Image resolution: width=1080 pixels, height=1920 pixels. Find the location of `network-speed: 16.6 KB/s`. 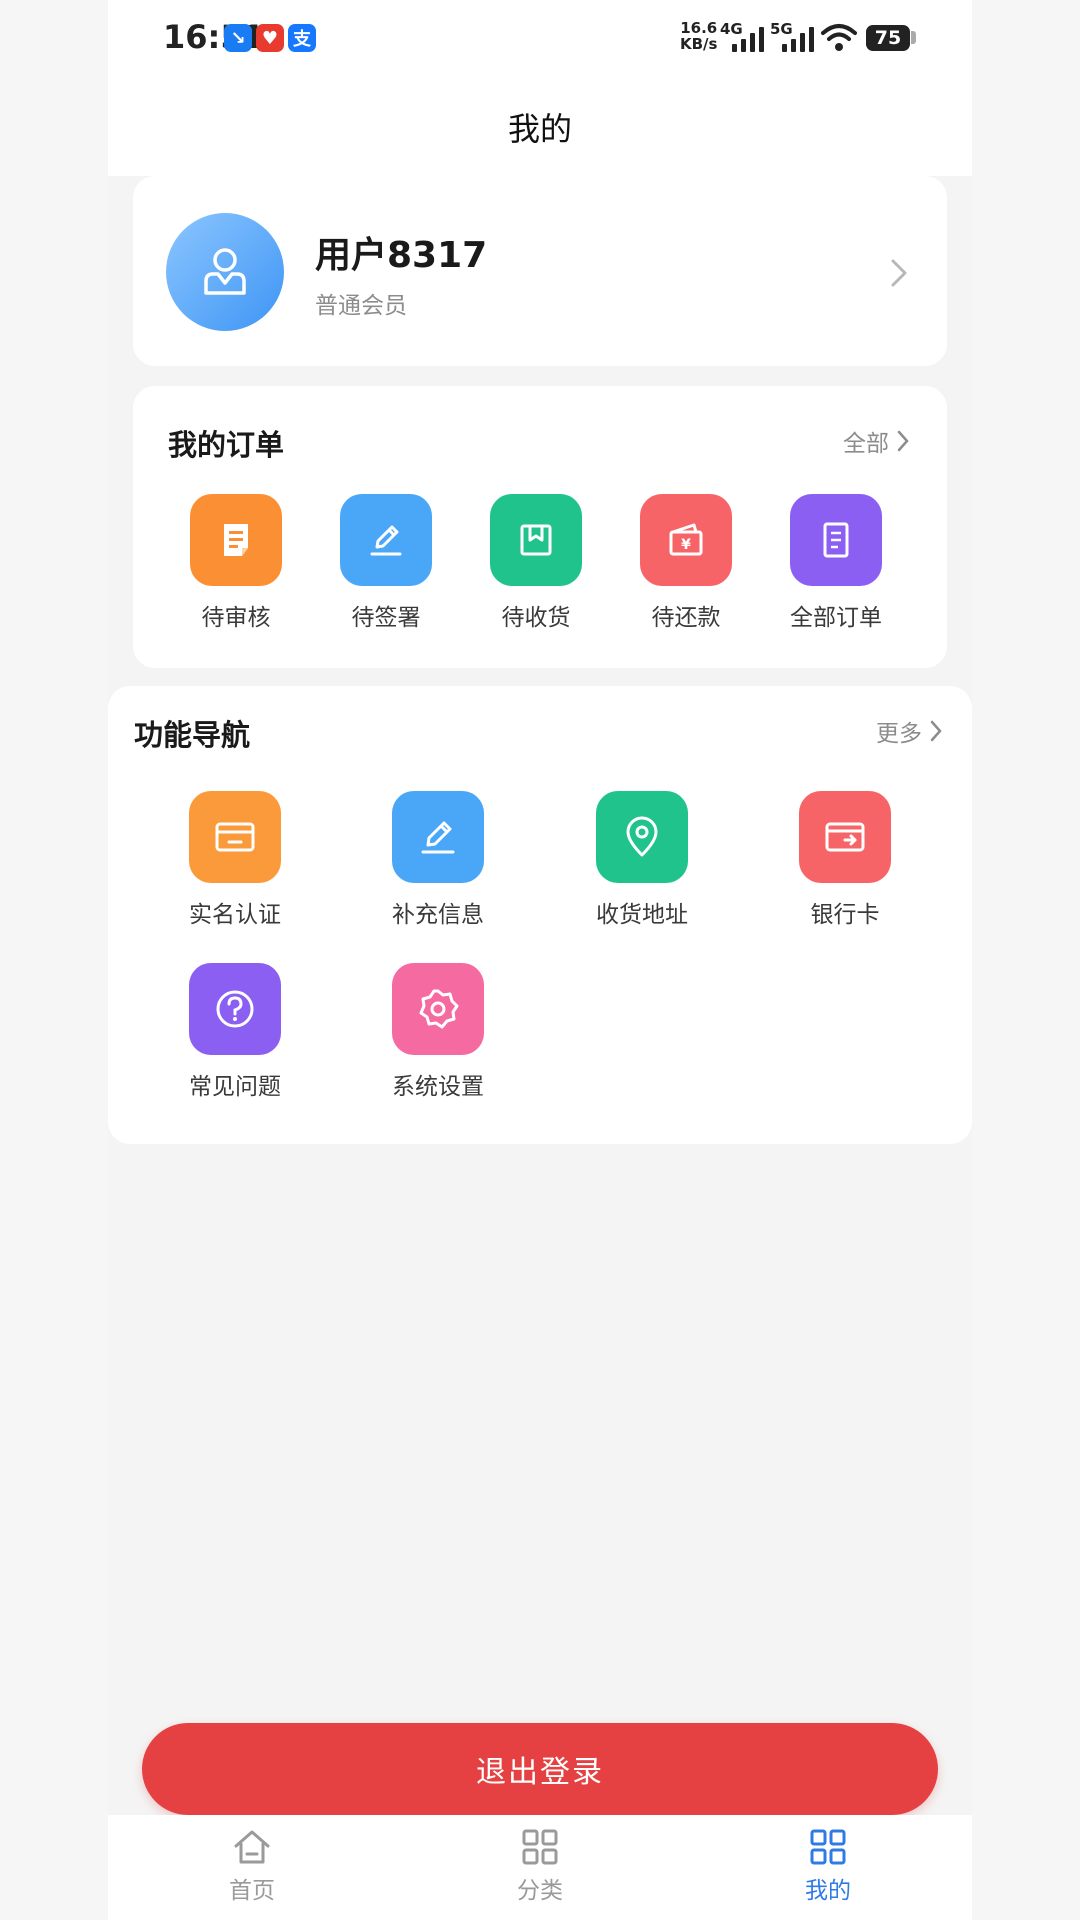

network-speed: 16.6 KB/s is located at coordinates (698, 36).